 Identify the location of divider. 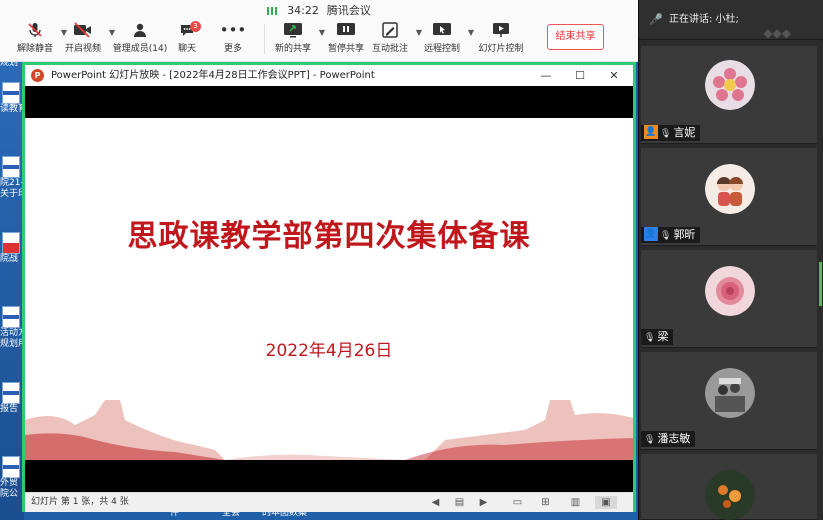
(264, 39).